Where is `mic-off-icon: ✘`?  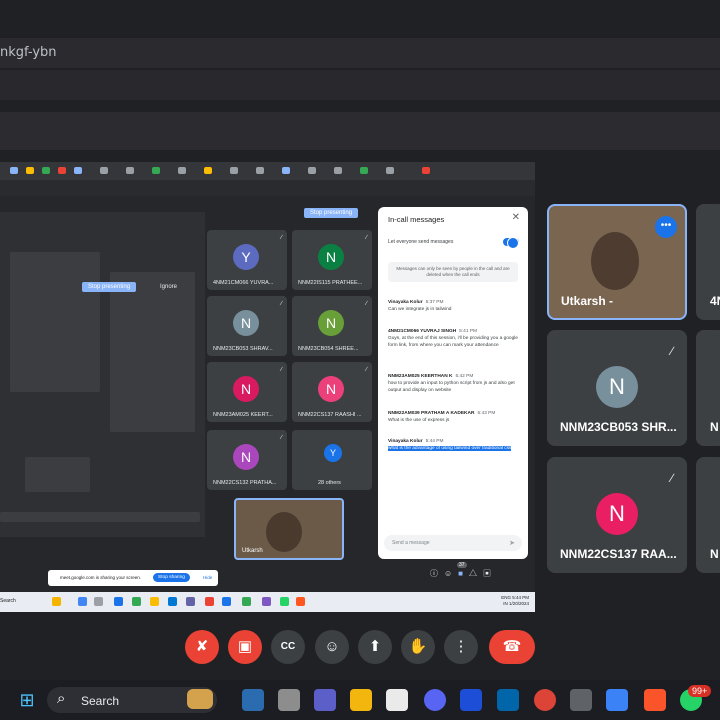
mic-off-icon: ✘ is located at coordinates (202, 647).